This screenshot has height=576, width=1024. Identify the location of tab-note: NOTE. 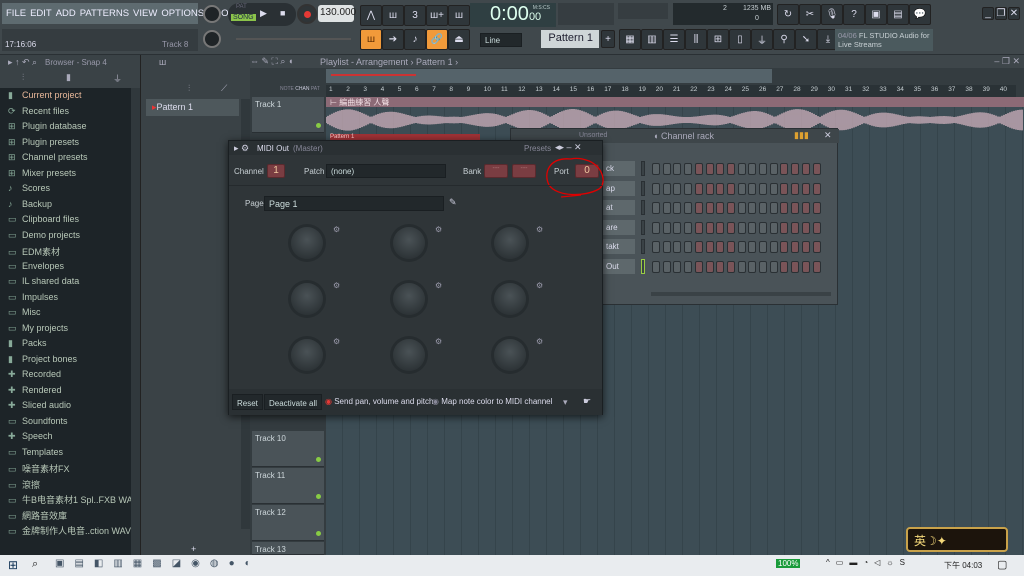
(287, 89).